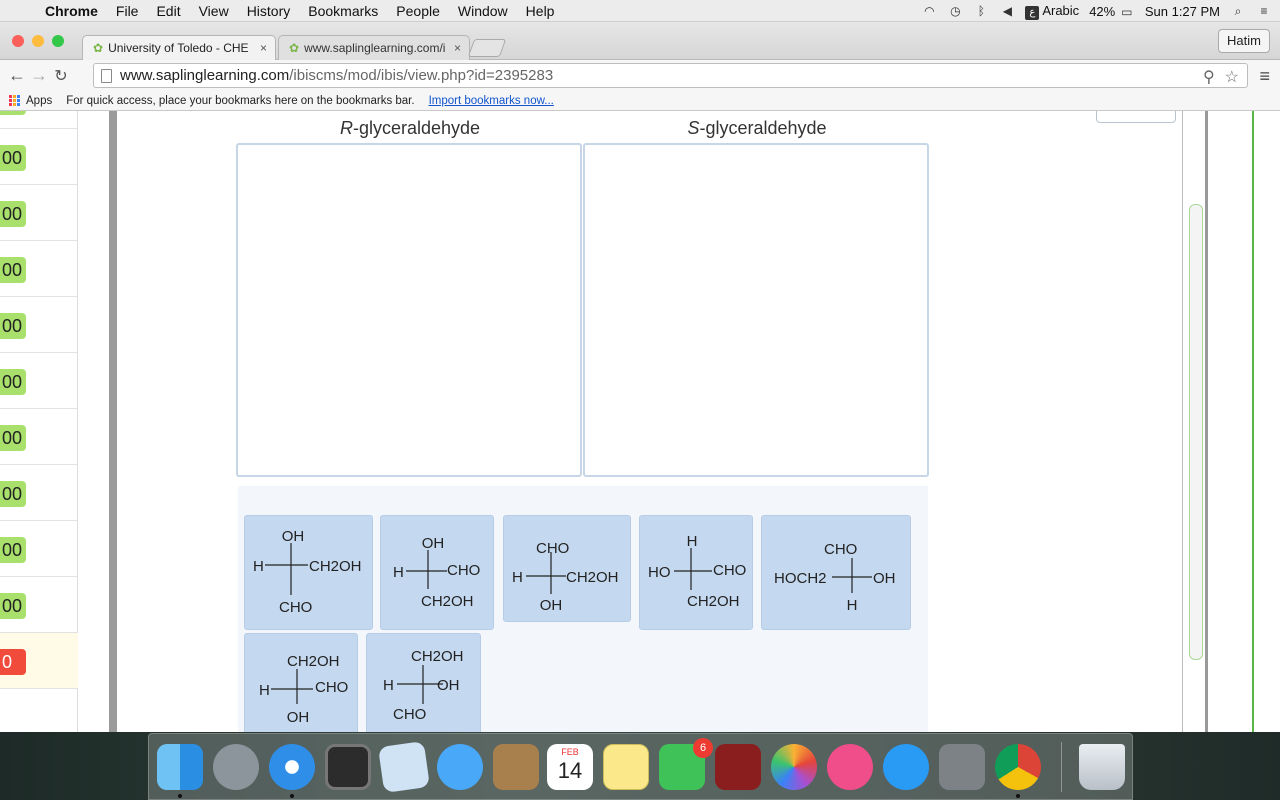 The height and width of the screenshot is (800, 1280). Describe the element at coordinates (127, 11) in the screenshot. I see `menu-file: File` at that location.